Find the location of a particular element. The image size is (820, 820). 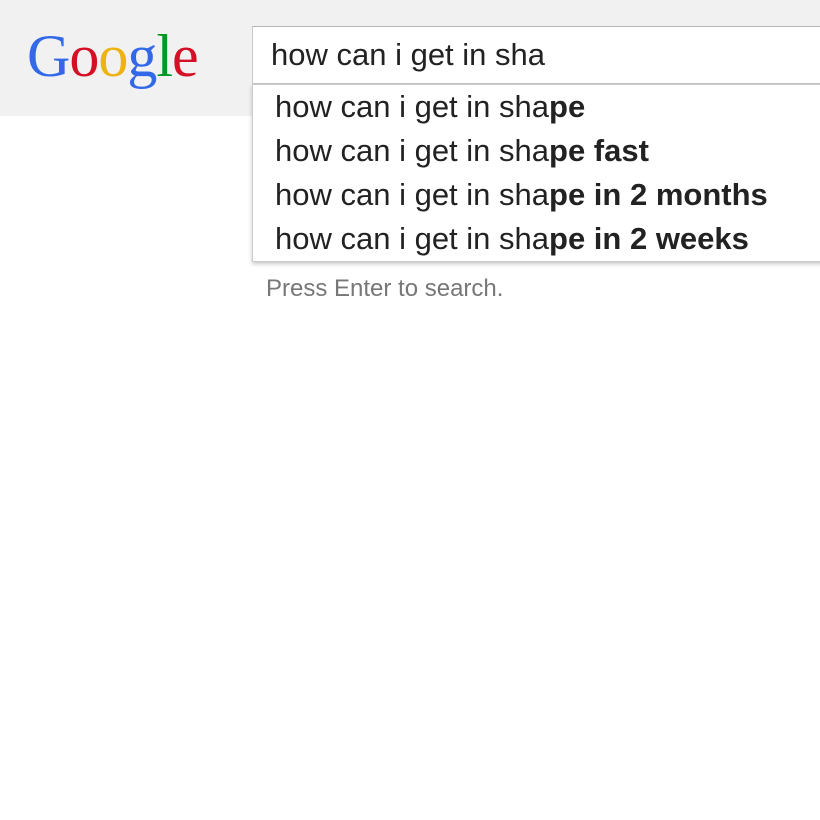

suggestion-item: how can i get in shape is located at coordinates (430, 107).